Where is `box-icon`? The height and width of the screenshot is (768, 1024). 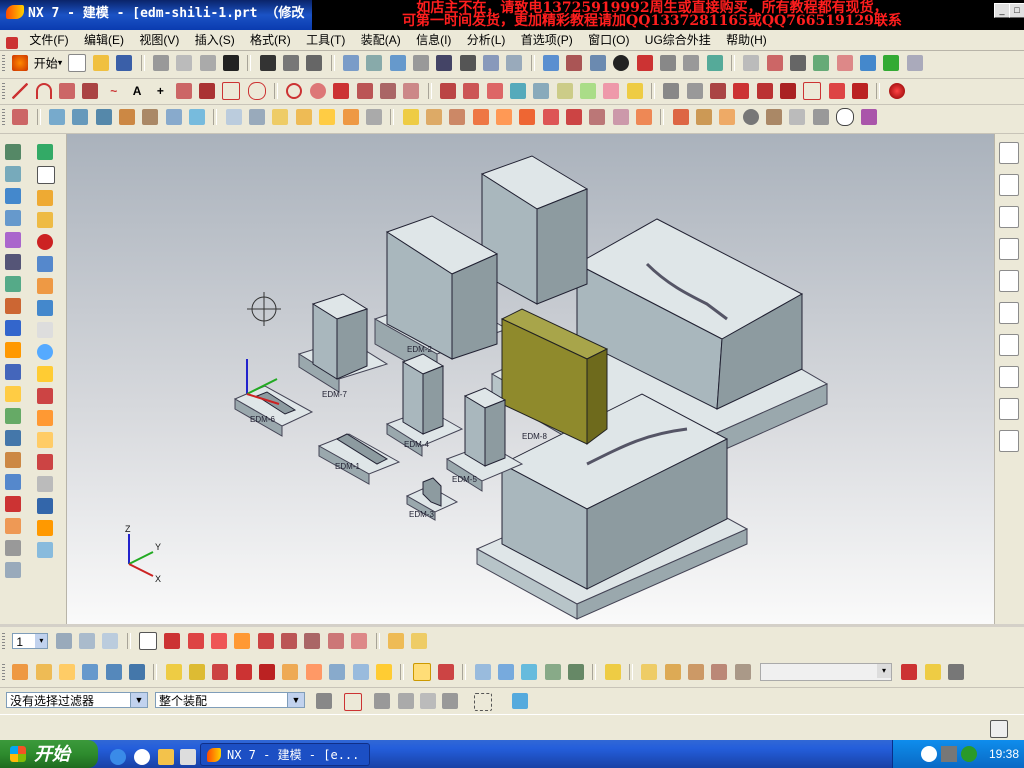 box-icon is located at coordinates (13, 548).